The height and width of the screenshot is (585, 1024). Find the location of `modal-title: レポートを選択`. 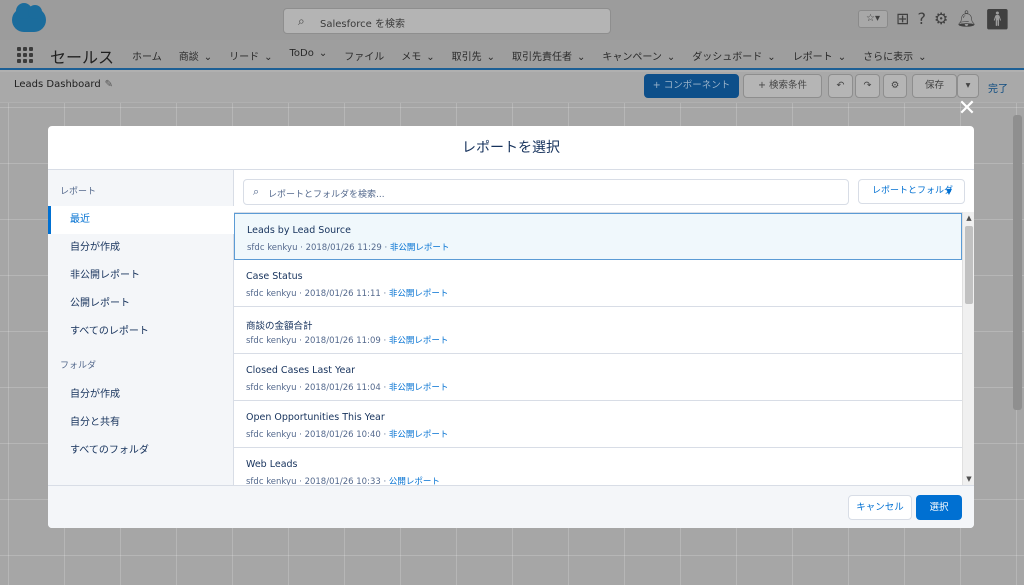

modal-title: レポートを選択 is located at coordinates (511, 148).